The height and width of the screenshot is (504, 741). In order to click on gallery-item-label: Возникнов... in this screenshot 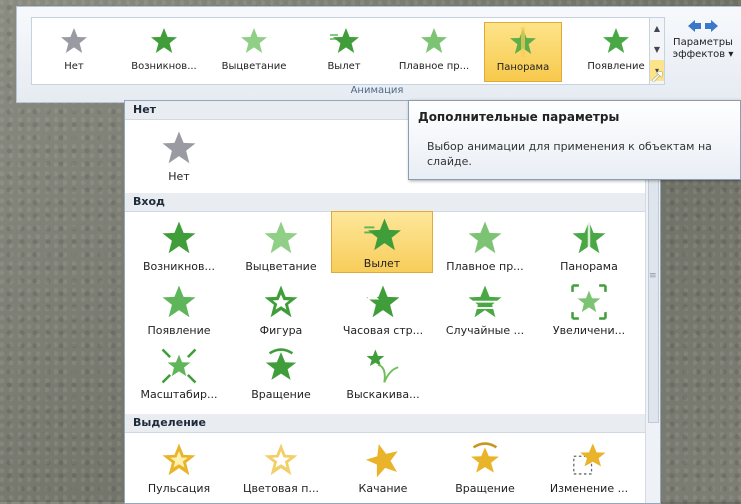, I will do `click(164, 66)`.